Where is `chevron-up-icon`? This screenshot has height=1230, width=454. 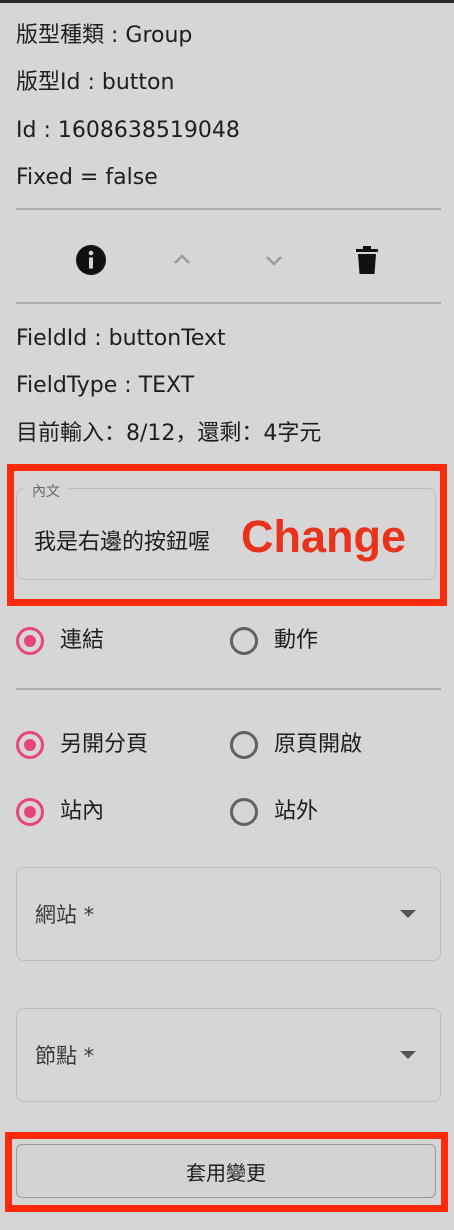
chevron-up-icon is located at coordinates (182, 259).